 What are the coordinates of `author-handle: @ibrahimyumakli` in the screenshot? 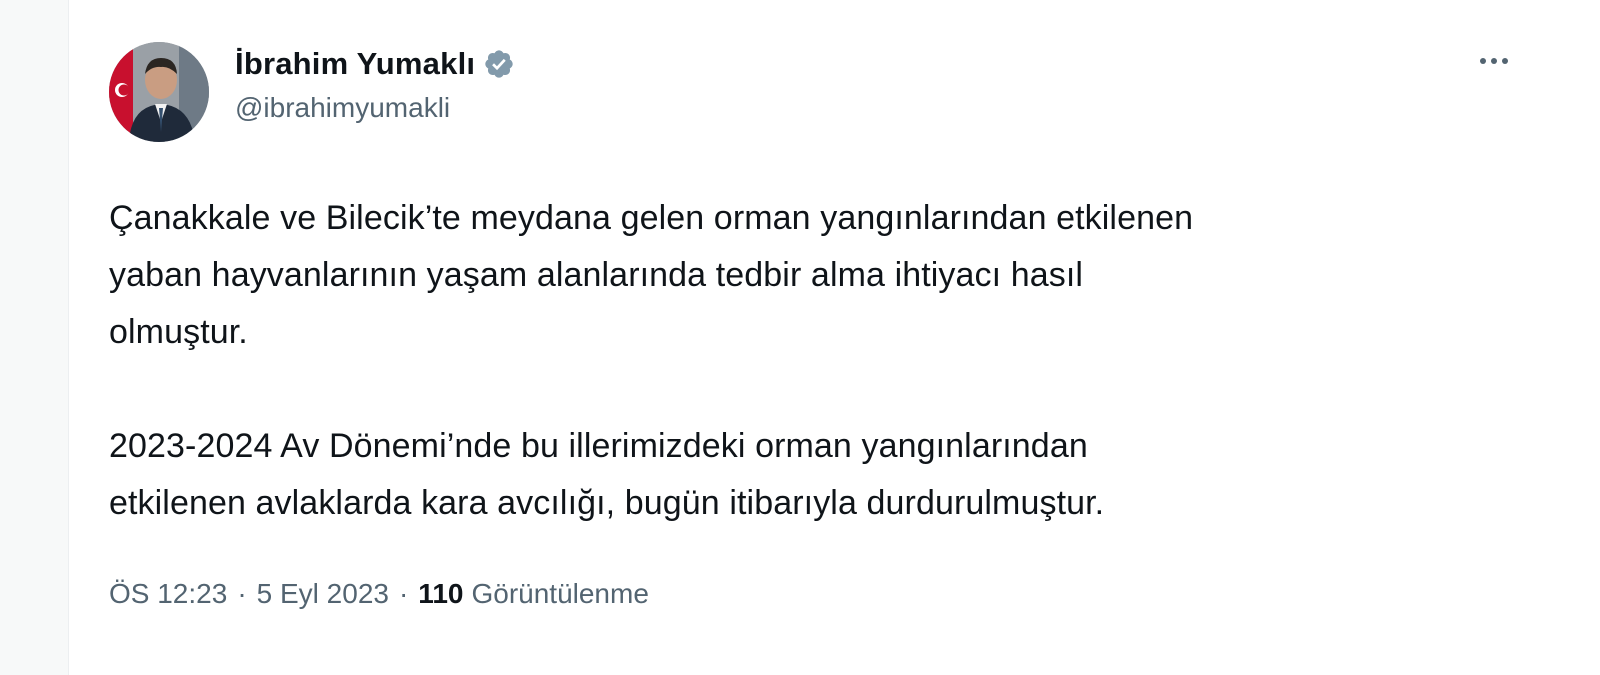 It's located at (375, 108).